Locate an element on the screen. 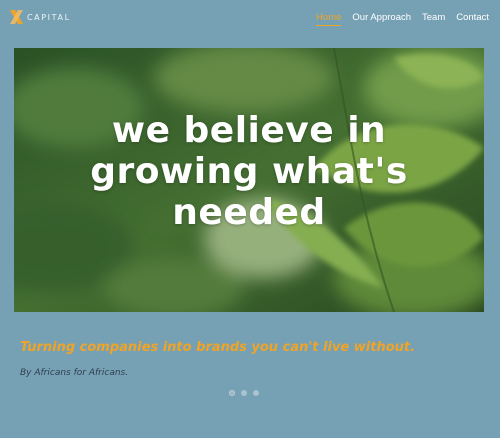 Image resolution: width=500 pixels, height=438 pixels. hero-line: growing what's is located at coordinates (249, 171).